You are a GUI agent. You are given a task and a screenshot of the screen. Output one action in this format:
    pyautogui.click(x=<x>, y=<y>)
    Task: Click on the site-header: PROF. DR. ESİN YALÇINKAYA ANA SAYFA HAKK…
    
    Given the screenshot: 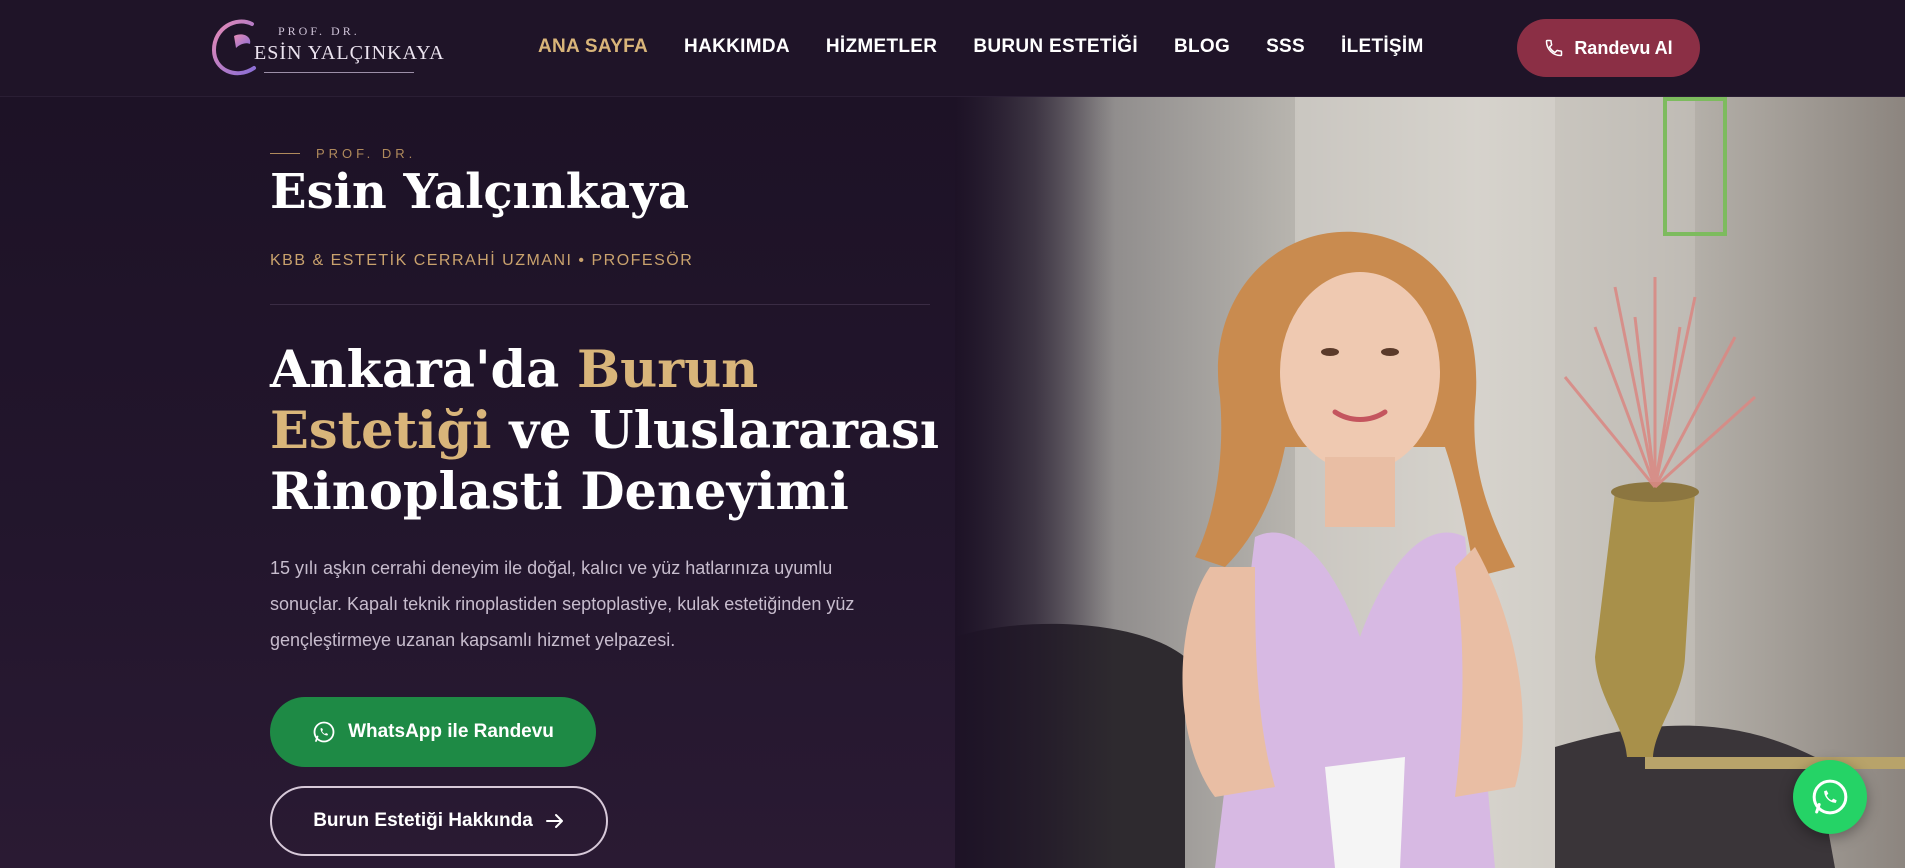 What is the action you would take?
    pyautogui.click(x=952, y=48)
    